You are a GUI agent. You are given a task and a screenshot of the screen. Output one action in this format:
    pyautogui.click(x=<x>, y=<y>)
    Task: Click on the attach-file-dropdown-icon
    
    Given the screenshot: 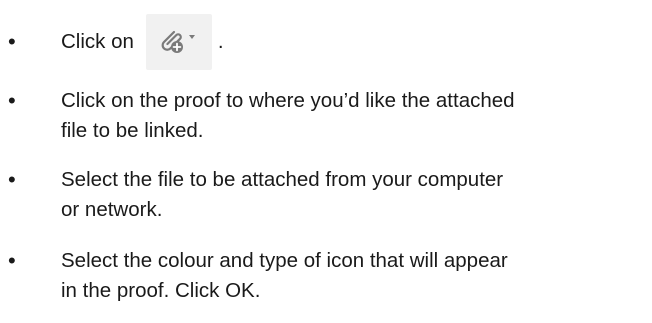 What is the action you would take?
    pyautogui.click(x=178, y=42)
    